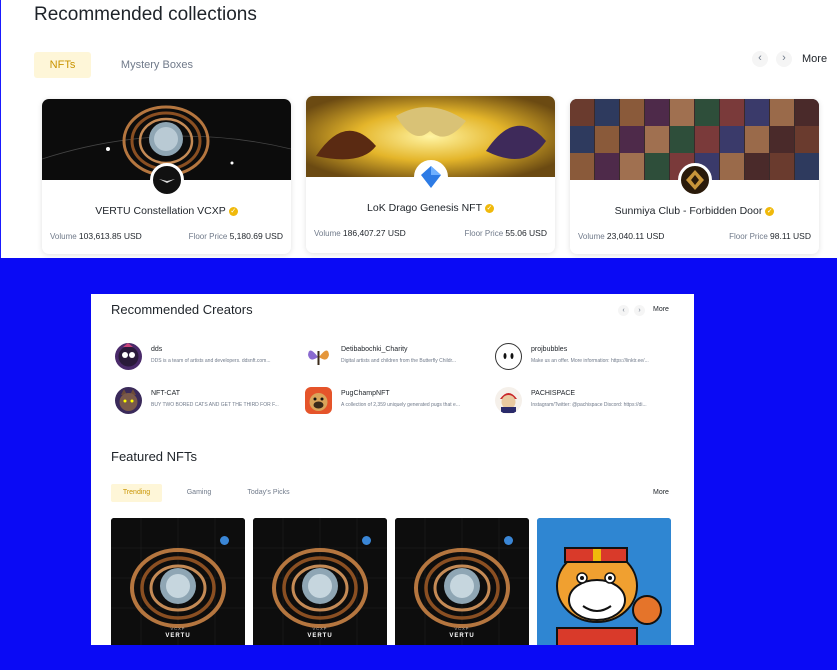 The height and width of the screenshot is (670, 837). I want to click on nft-card, so click(604, 581).